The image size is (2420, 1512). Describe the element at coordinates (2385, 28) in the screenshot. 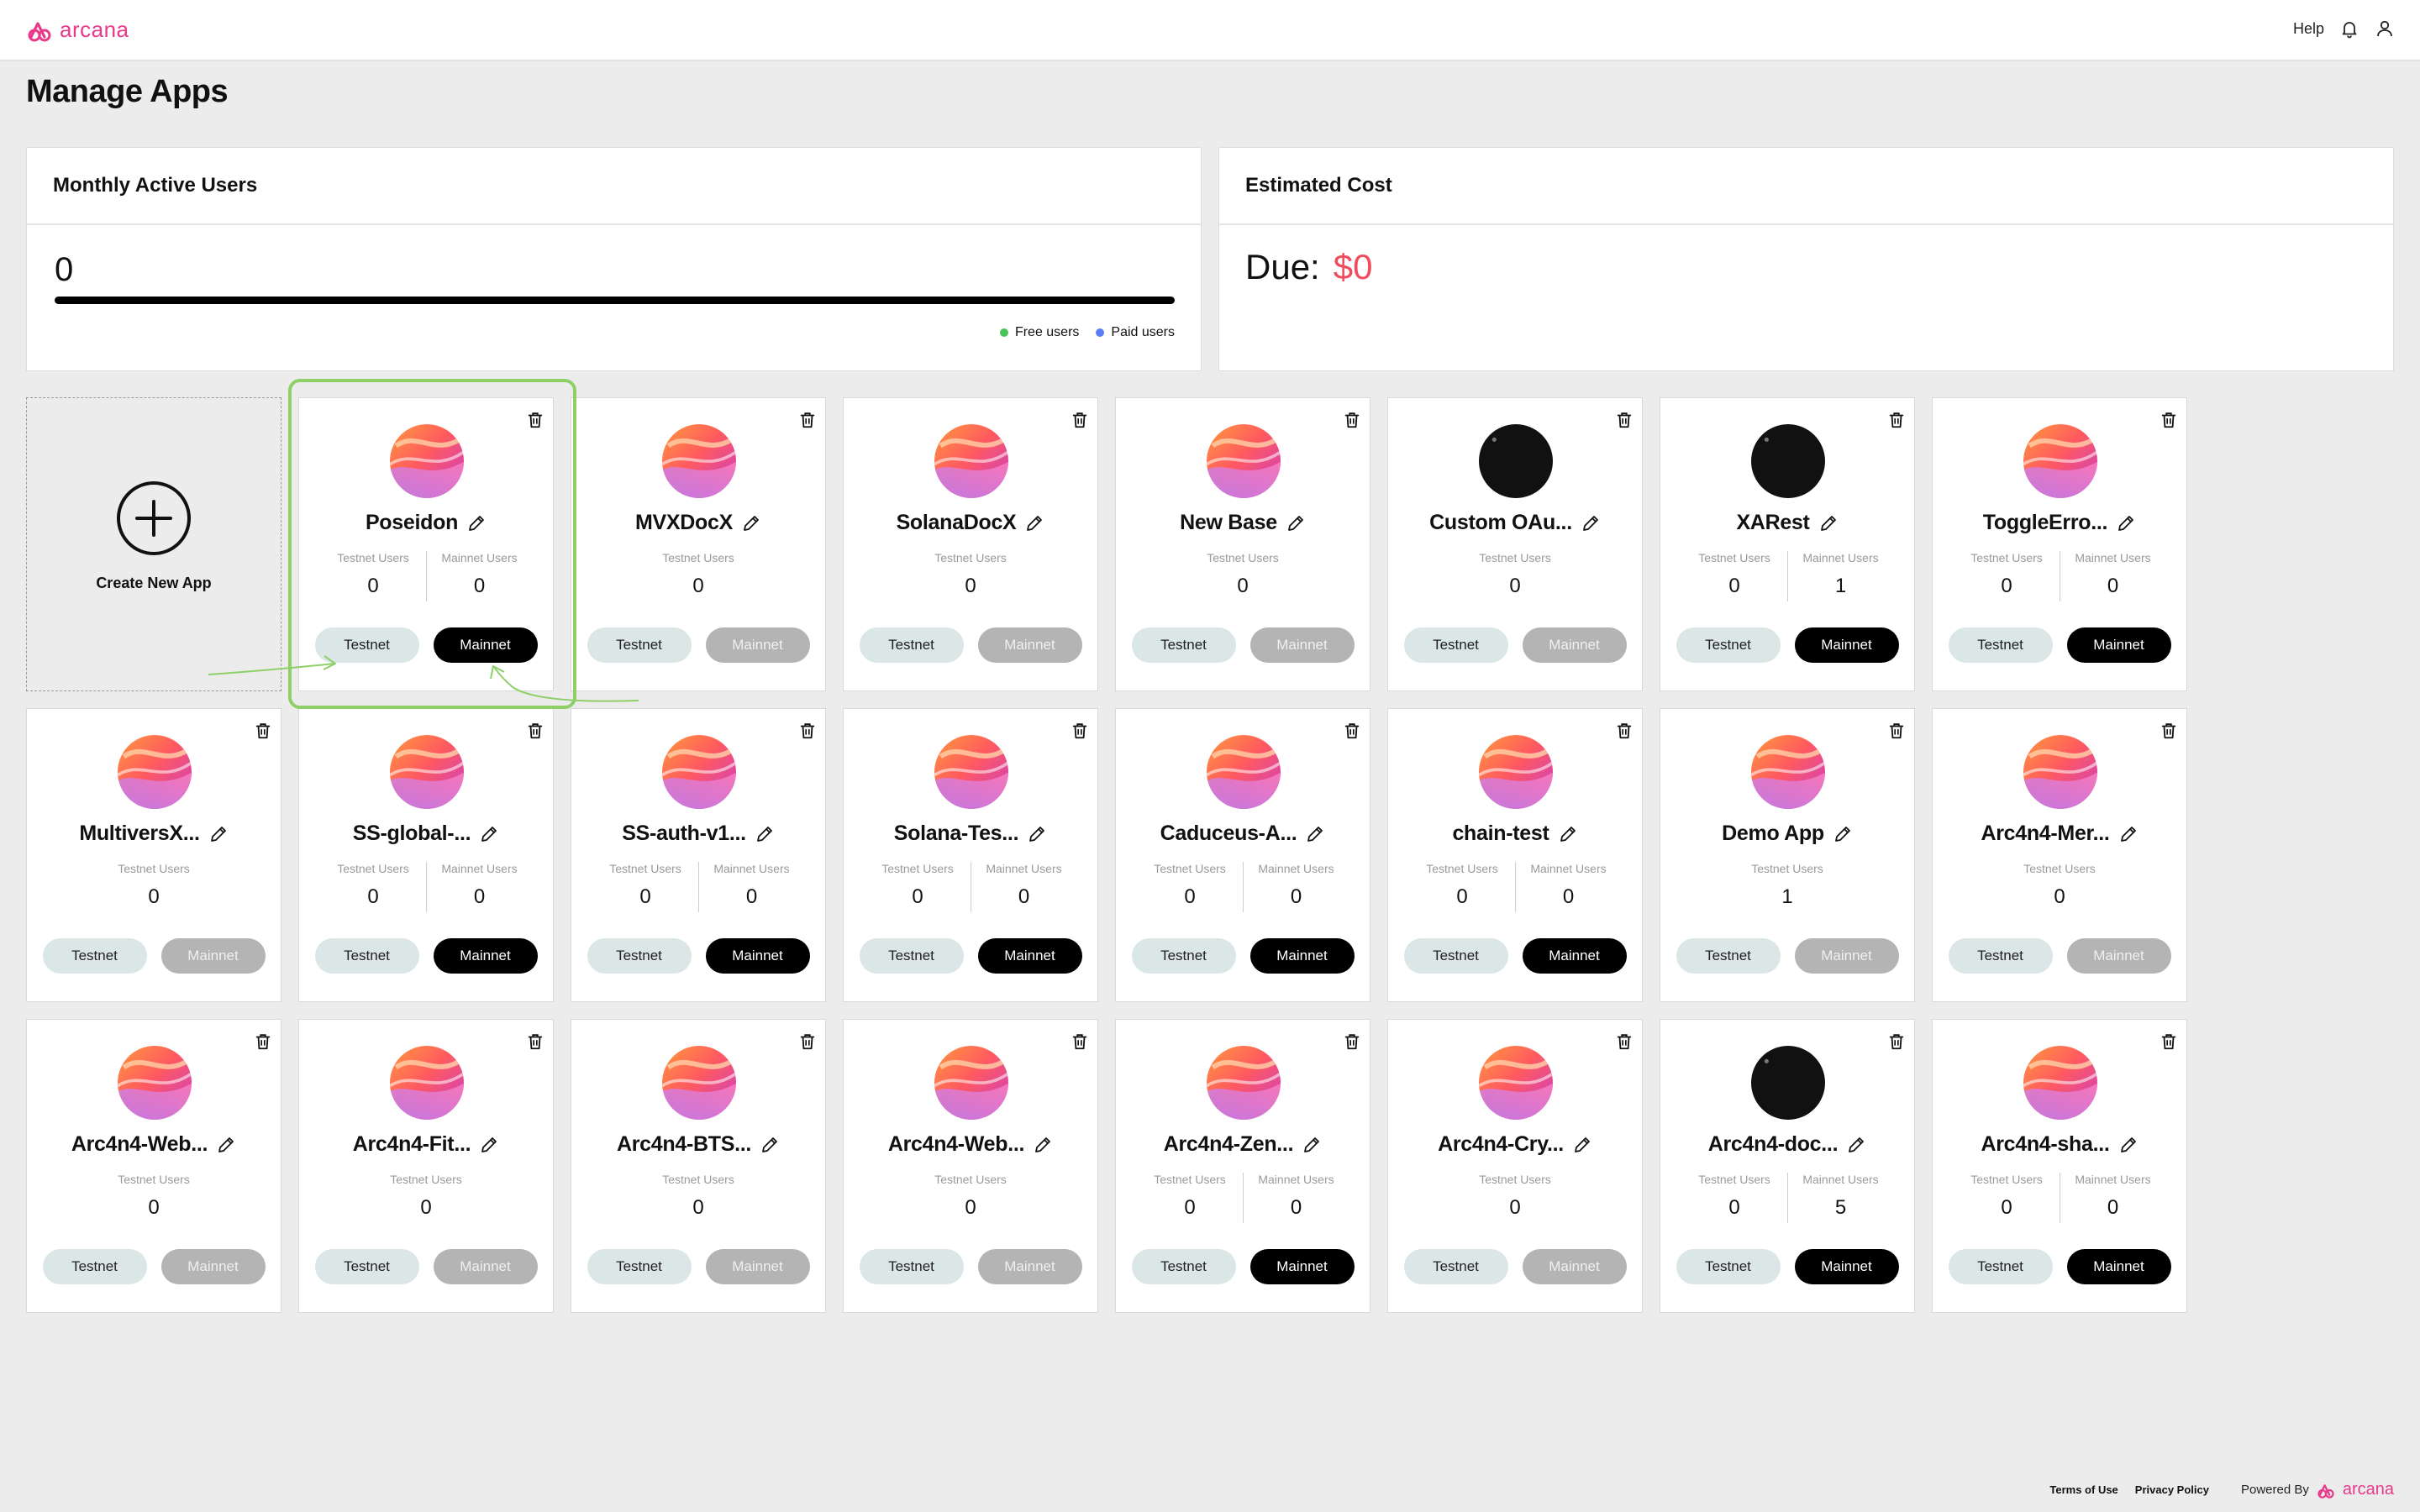

I see `user-icon` at that location.